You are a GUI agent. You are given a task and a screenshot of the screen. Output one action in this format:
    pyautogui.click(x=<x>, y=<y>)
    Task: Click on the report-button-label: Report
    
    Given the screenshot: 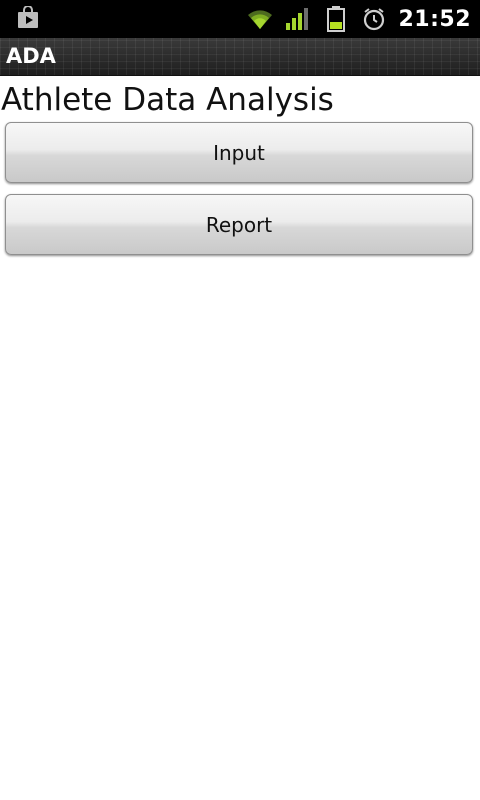 What is the action you would take?
    pyautogui.click(x=239, y=224)
    